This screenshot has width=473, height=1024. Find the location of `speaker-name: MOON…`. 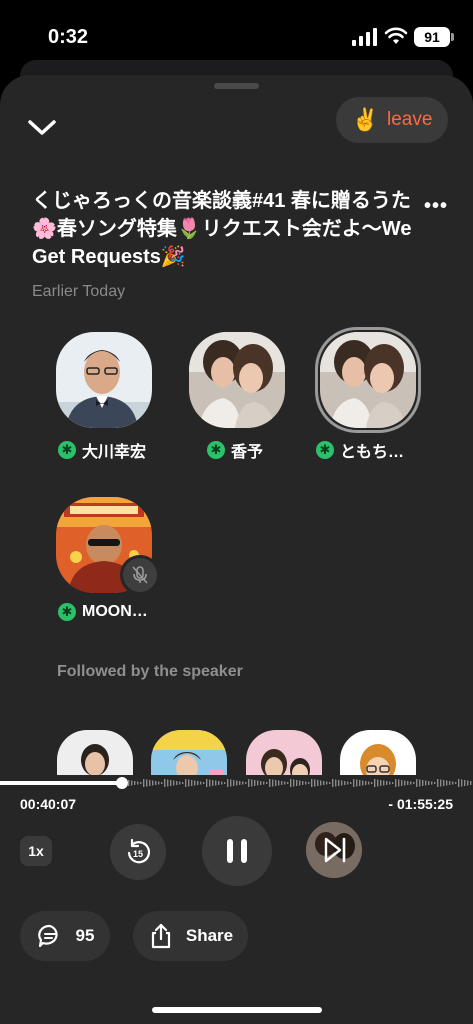

speaker-name: MOON… is located at coordinates (115, 611).